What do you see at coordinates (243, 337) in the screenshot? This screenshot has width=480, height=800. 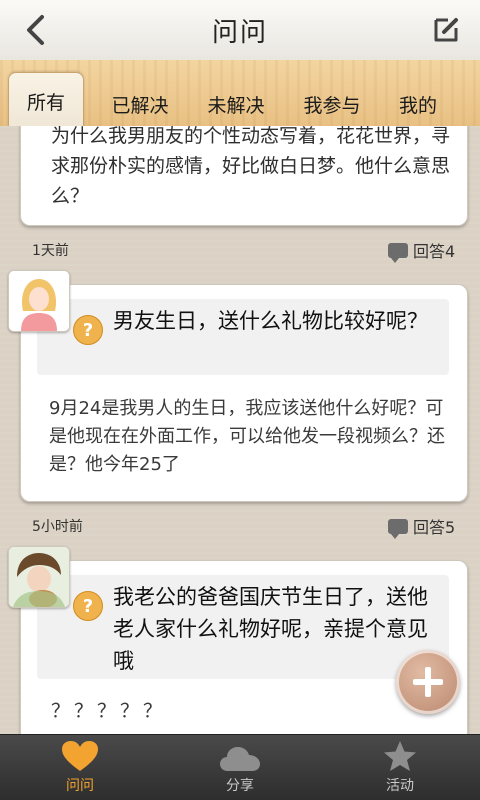 I see `question-title-box: ? 男友生日，送什么礼物比较好呢？` at bounding box center [243, 337].